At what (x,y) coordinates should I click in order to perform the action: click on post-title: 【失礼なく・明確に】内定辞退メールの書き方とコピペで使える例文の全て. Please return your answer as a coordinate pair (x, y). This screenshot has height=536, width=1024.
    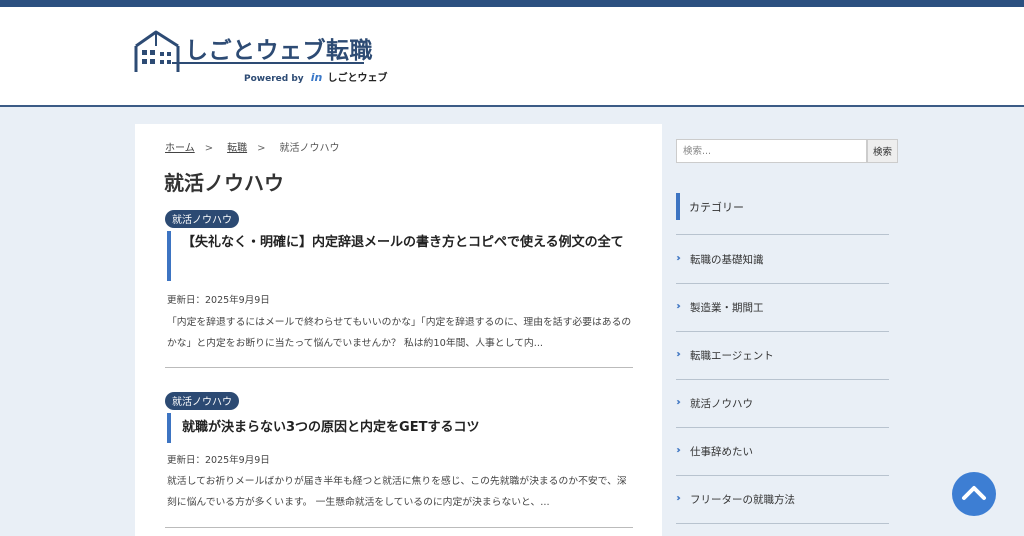
    Looking at the image, I should click on (400, 256).